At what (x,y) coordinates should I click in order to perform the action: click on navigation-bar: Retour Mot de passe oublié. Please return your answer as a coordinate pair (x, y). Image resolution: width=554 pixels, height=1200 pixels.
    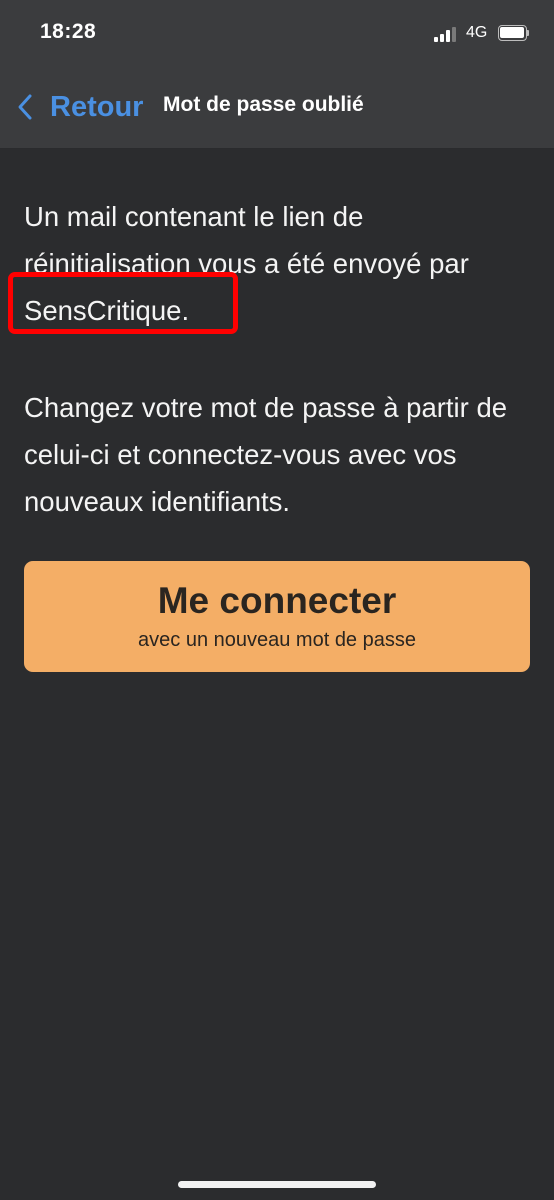
    Looking at the image, I should click on (277, 107).